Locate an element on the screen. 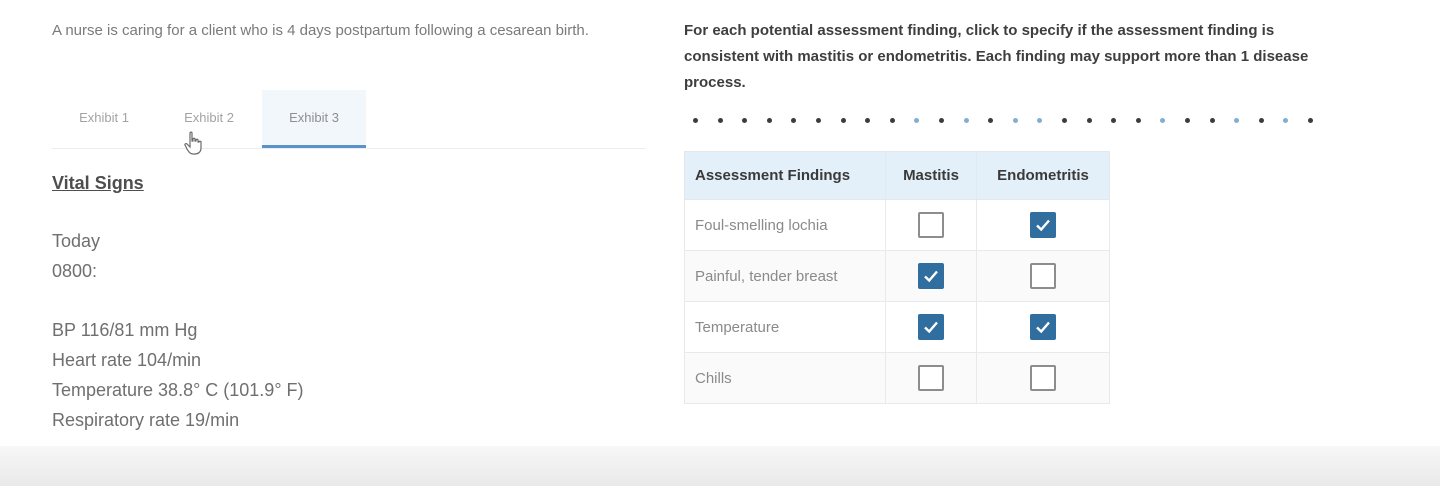  bottom-toolbar is located at coordinates (720, 466).